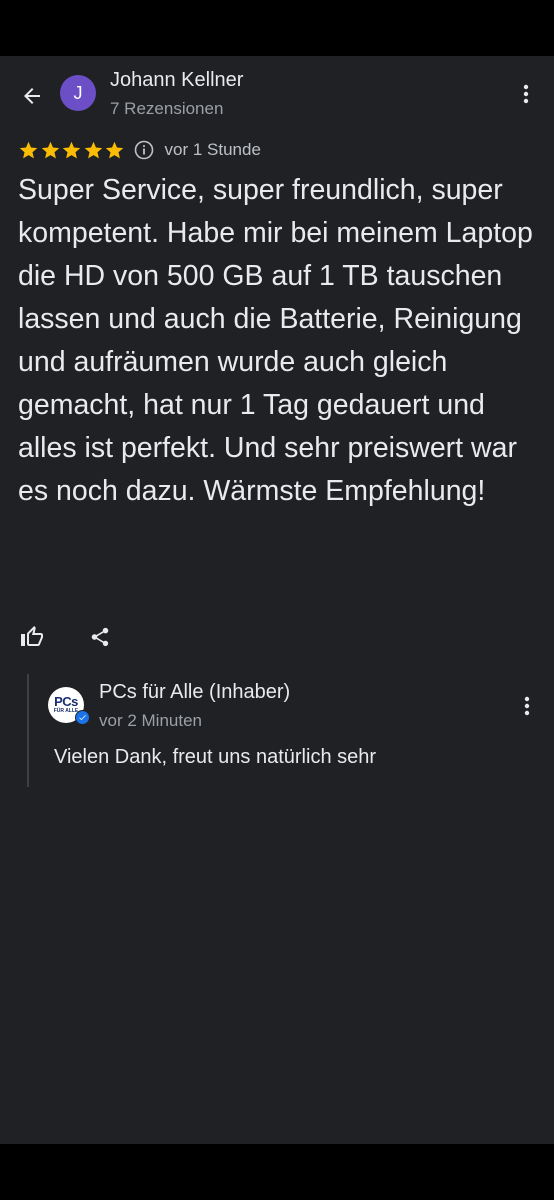  I want to click on arrow-back-icon, so click(32, 96).